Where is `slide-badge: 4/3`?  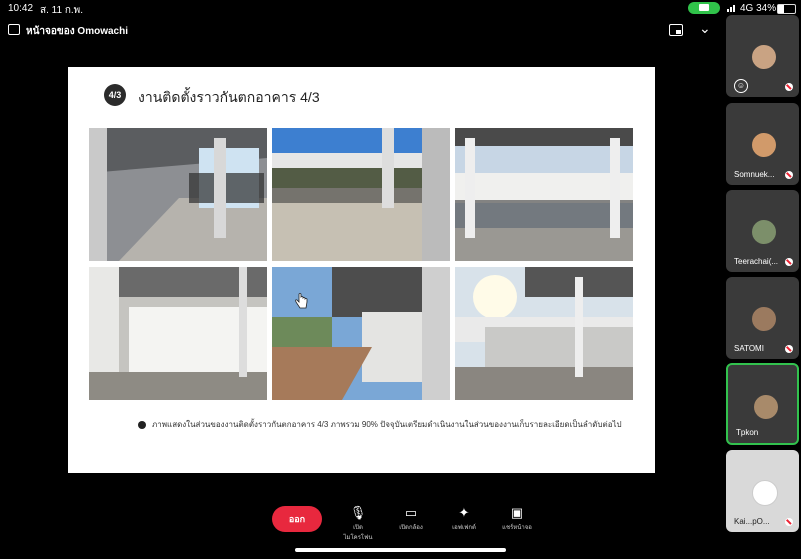
slide-badge: 4/3 is located at coordinates (115, 95).